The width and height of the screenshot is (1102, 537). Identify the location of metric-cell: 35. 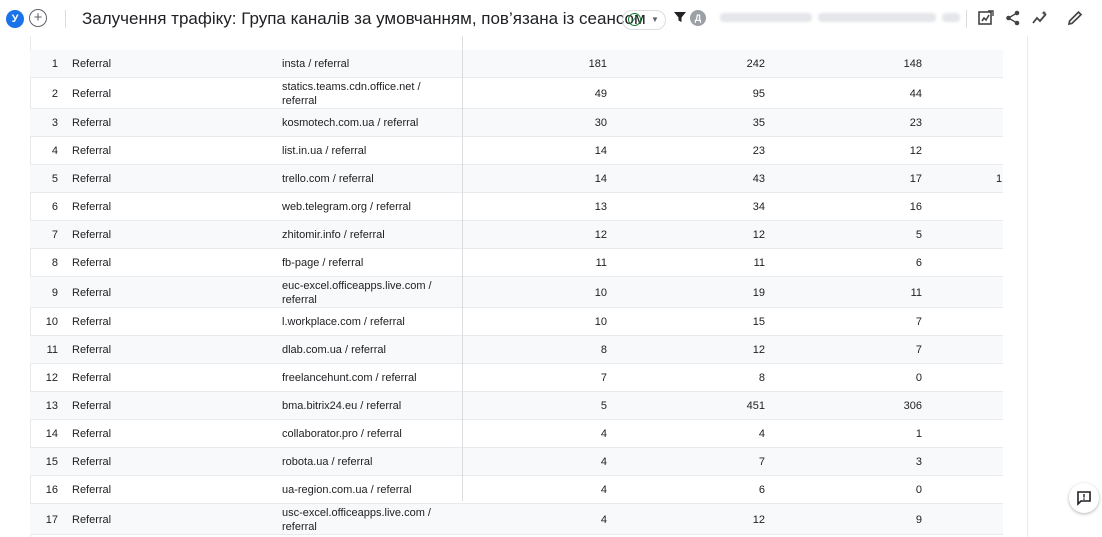
(758, 123).